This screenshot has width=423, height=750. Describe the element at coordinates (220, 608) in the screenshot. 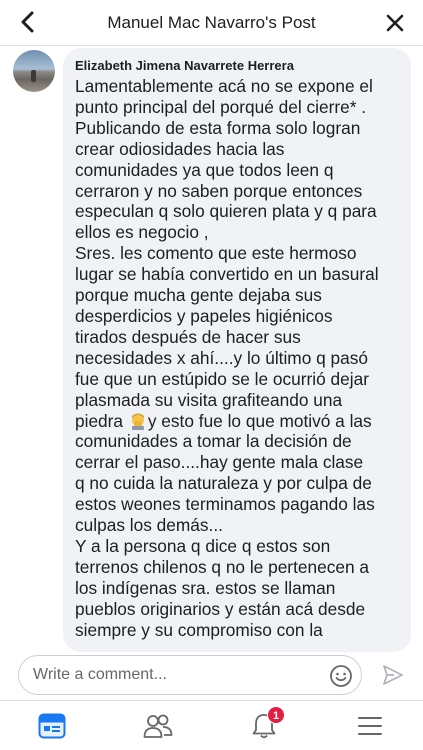

I see `comment-line: pueblos originarios y están acá desde` at that location.